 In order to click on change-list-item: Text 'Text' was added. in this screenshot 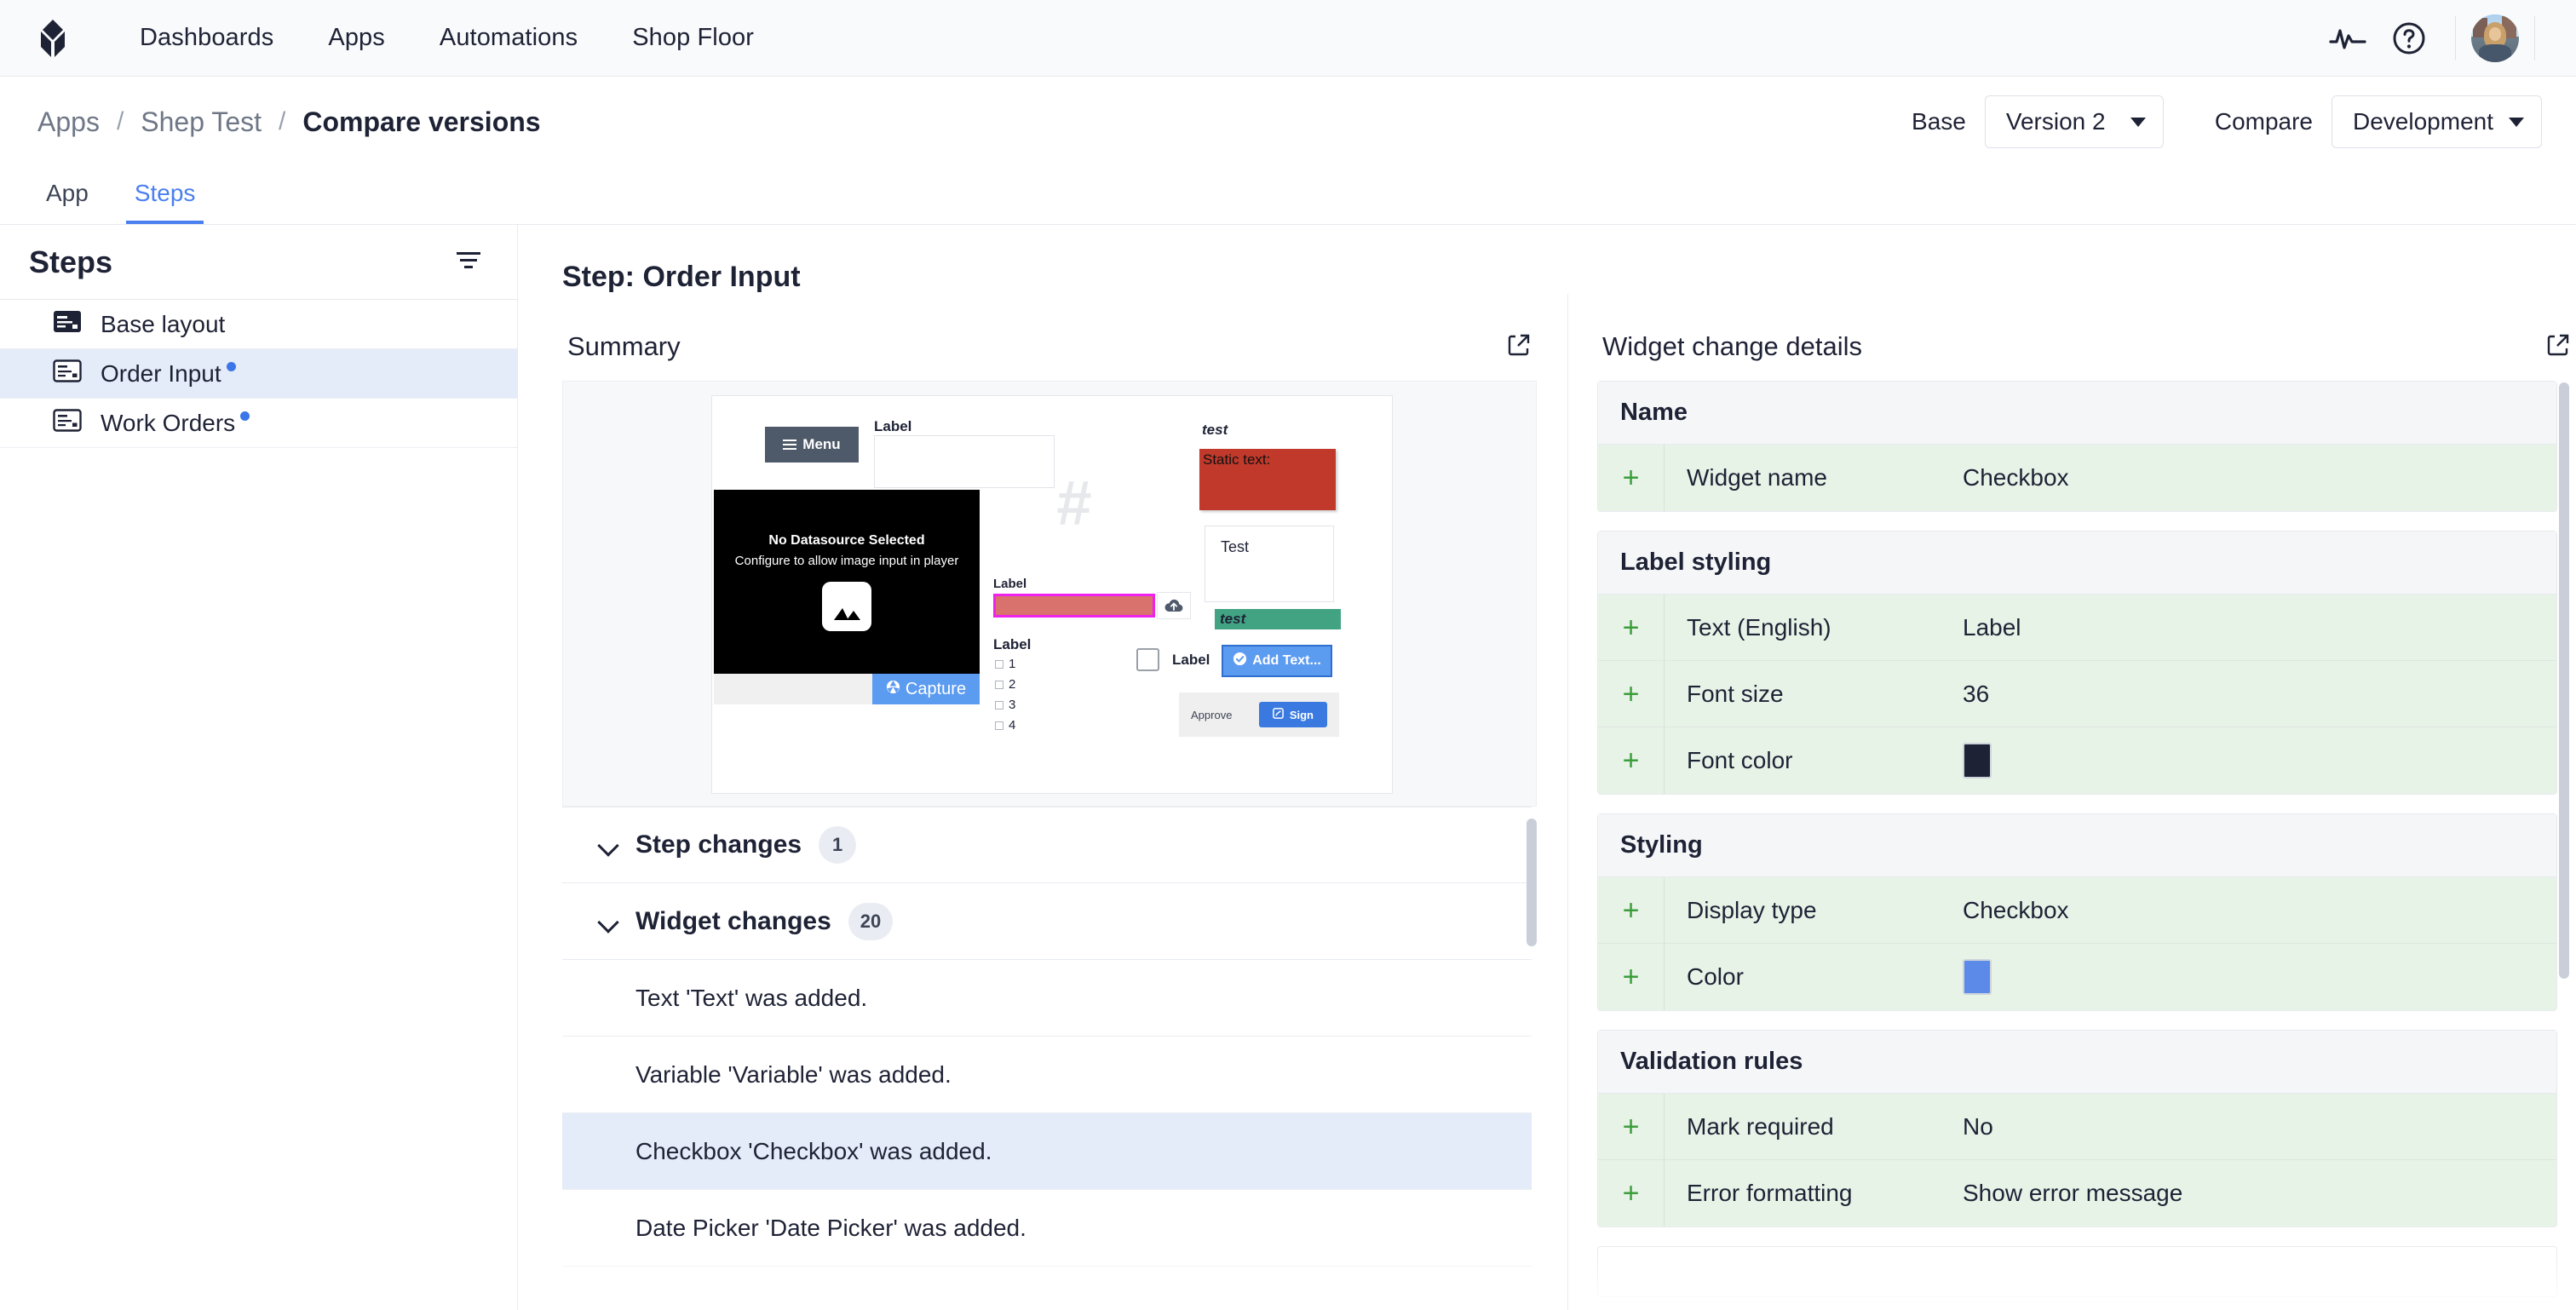, I will do `click(1047, 998)`.